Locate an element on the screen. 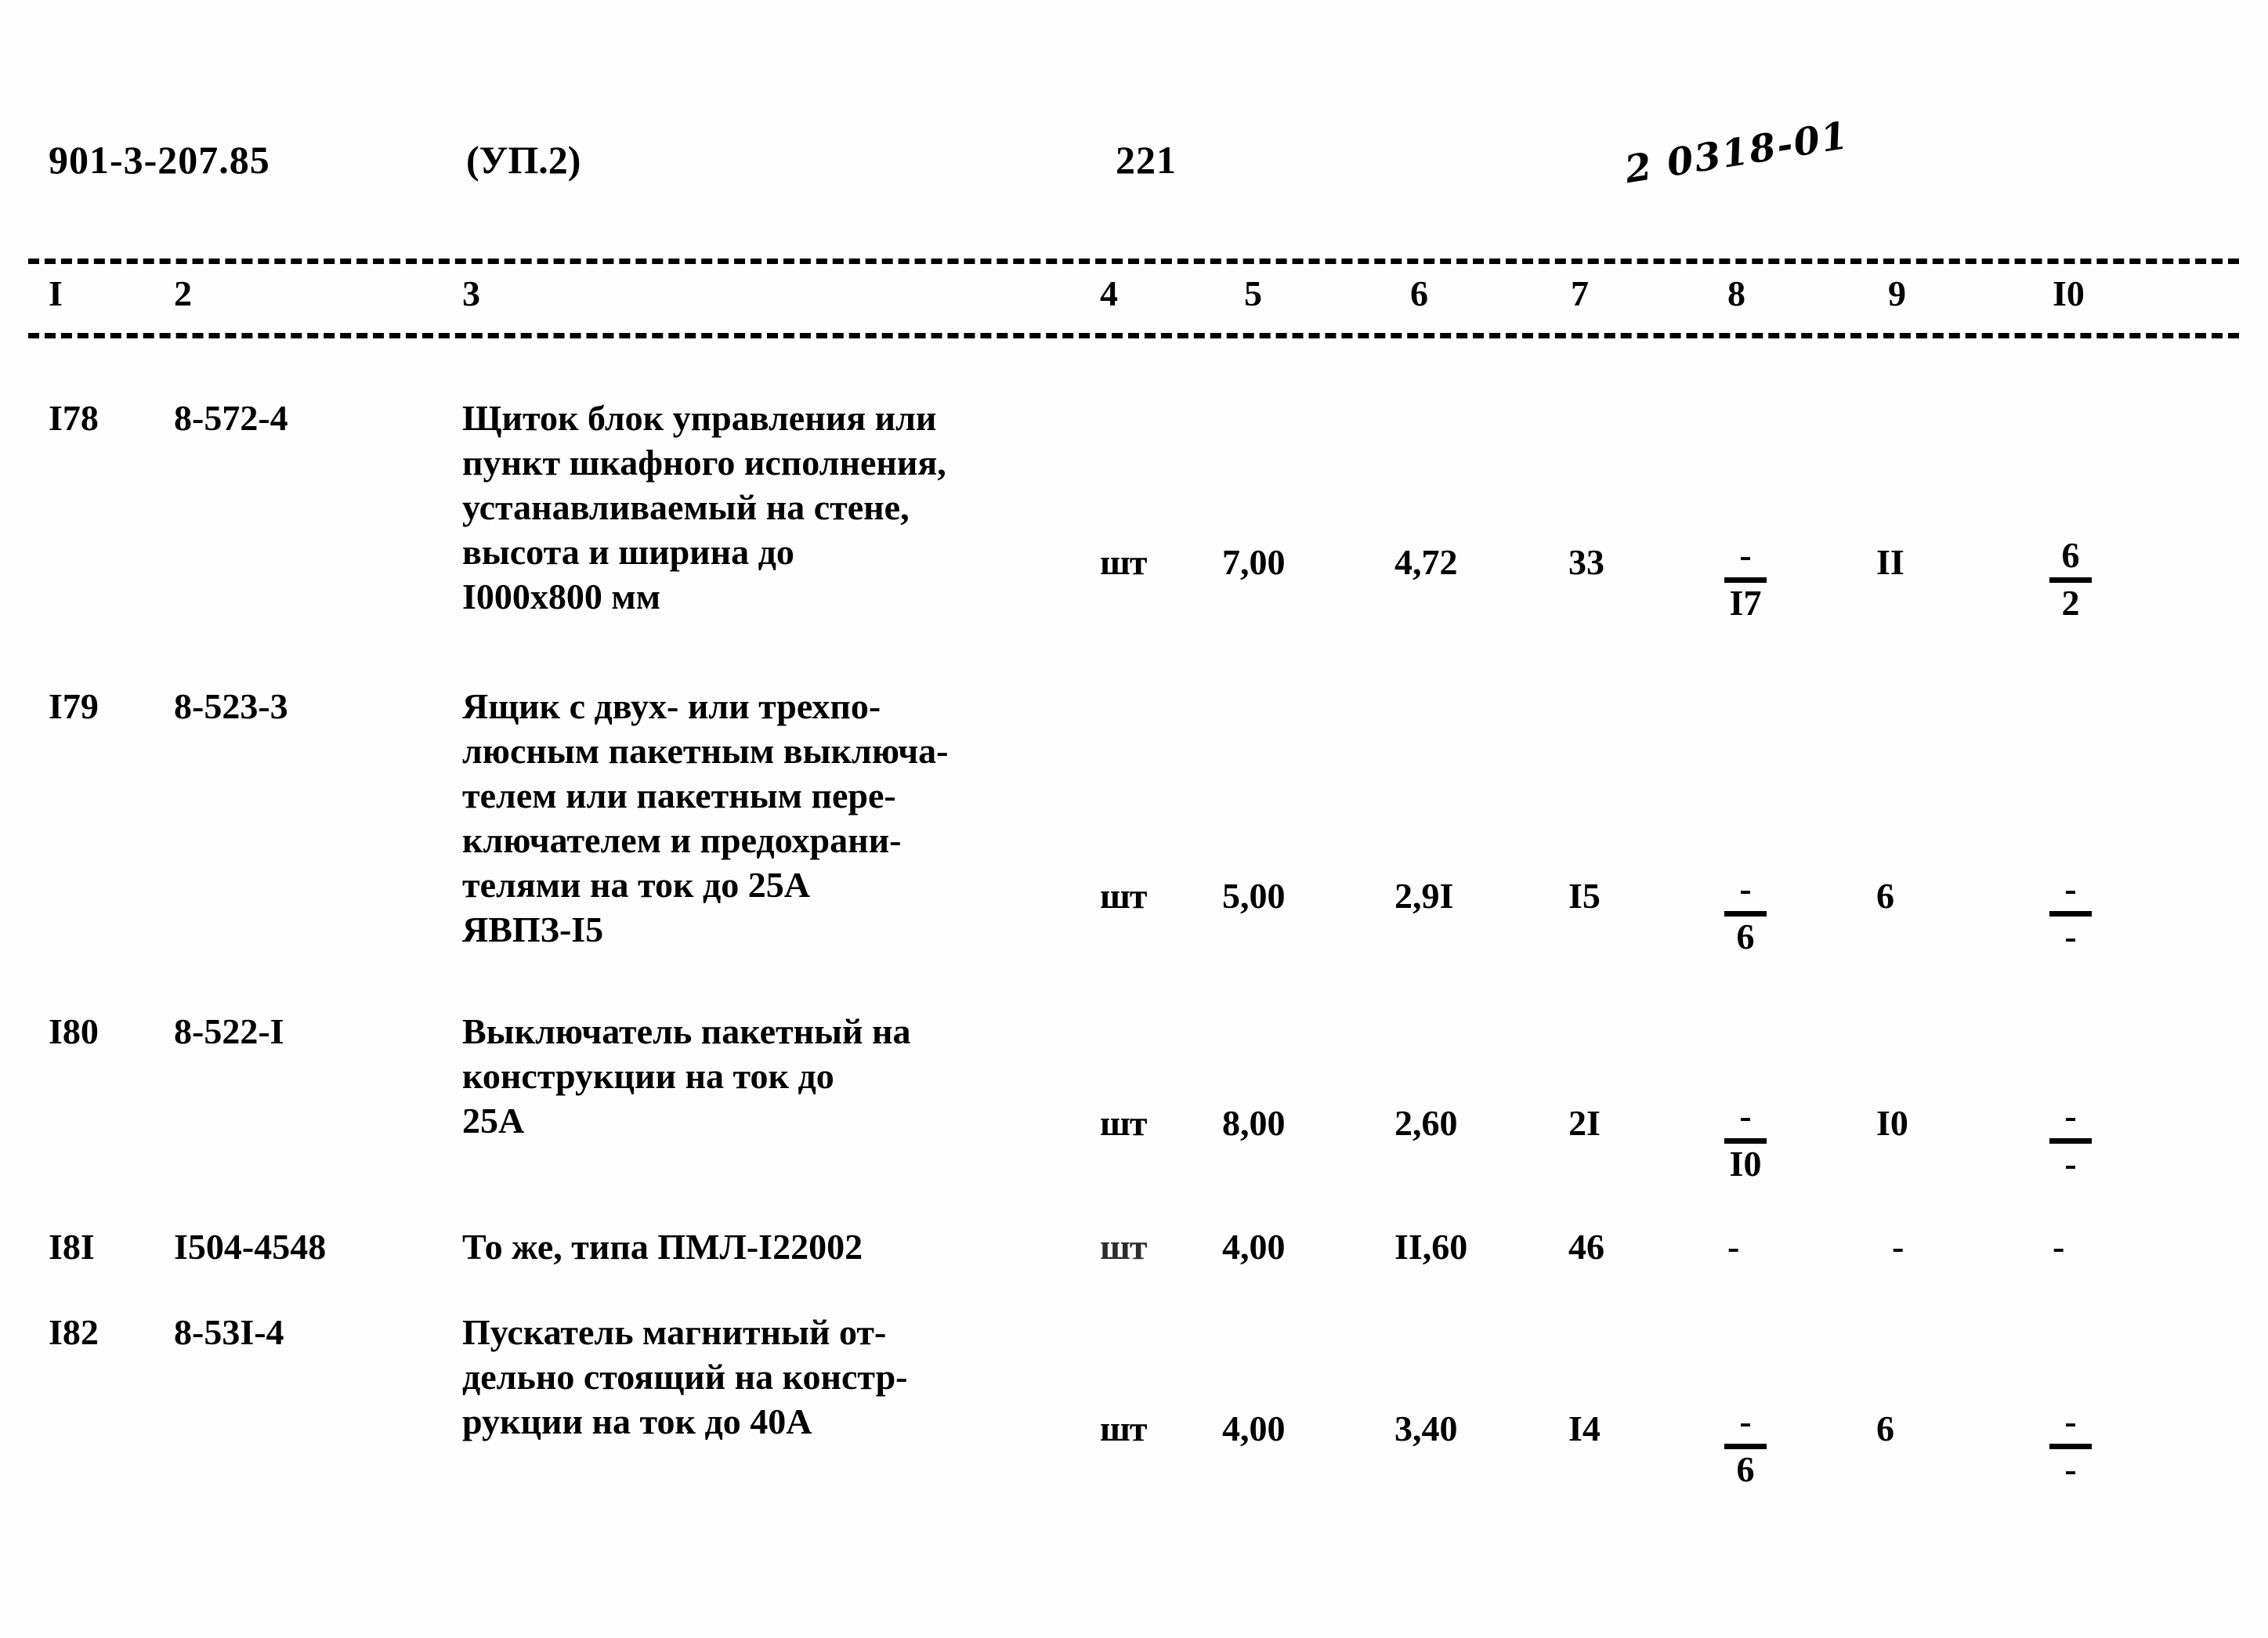  row-col5: 8,00 is located at coordinates (1254, 1123).